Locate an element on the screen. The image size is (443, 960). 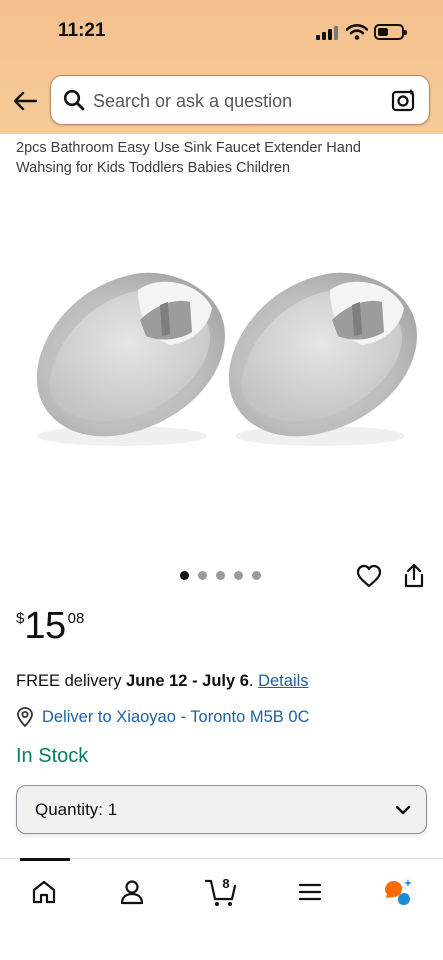
cellular-signal-icon is located at coordinates (328, 33).